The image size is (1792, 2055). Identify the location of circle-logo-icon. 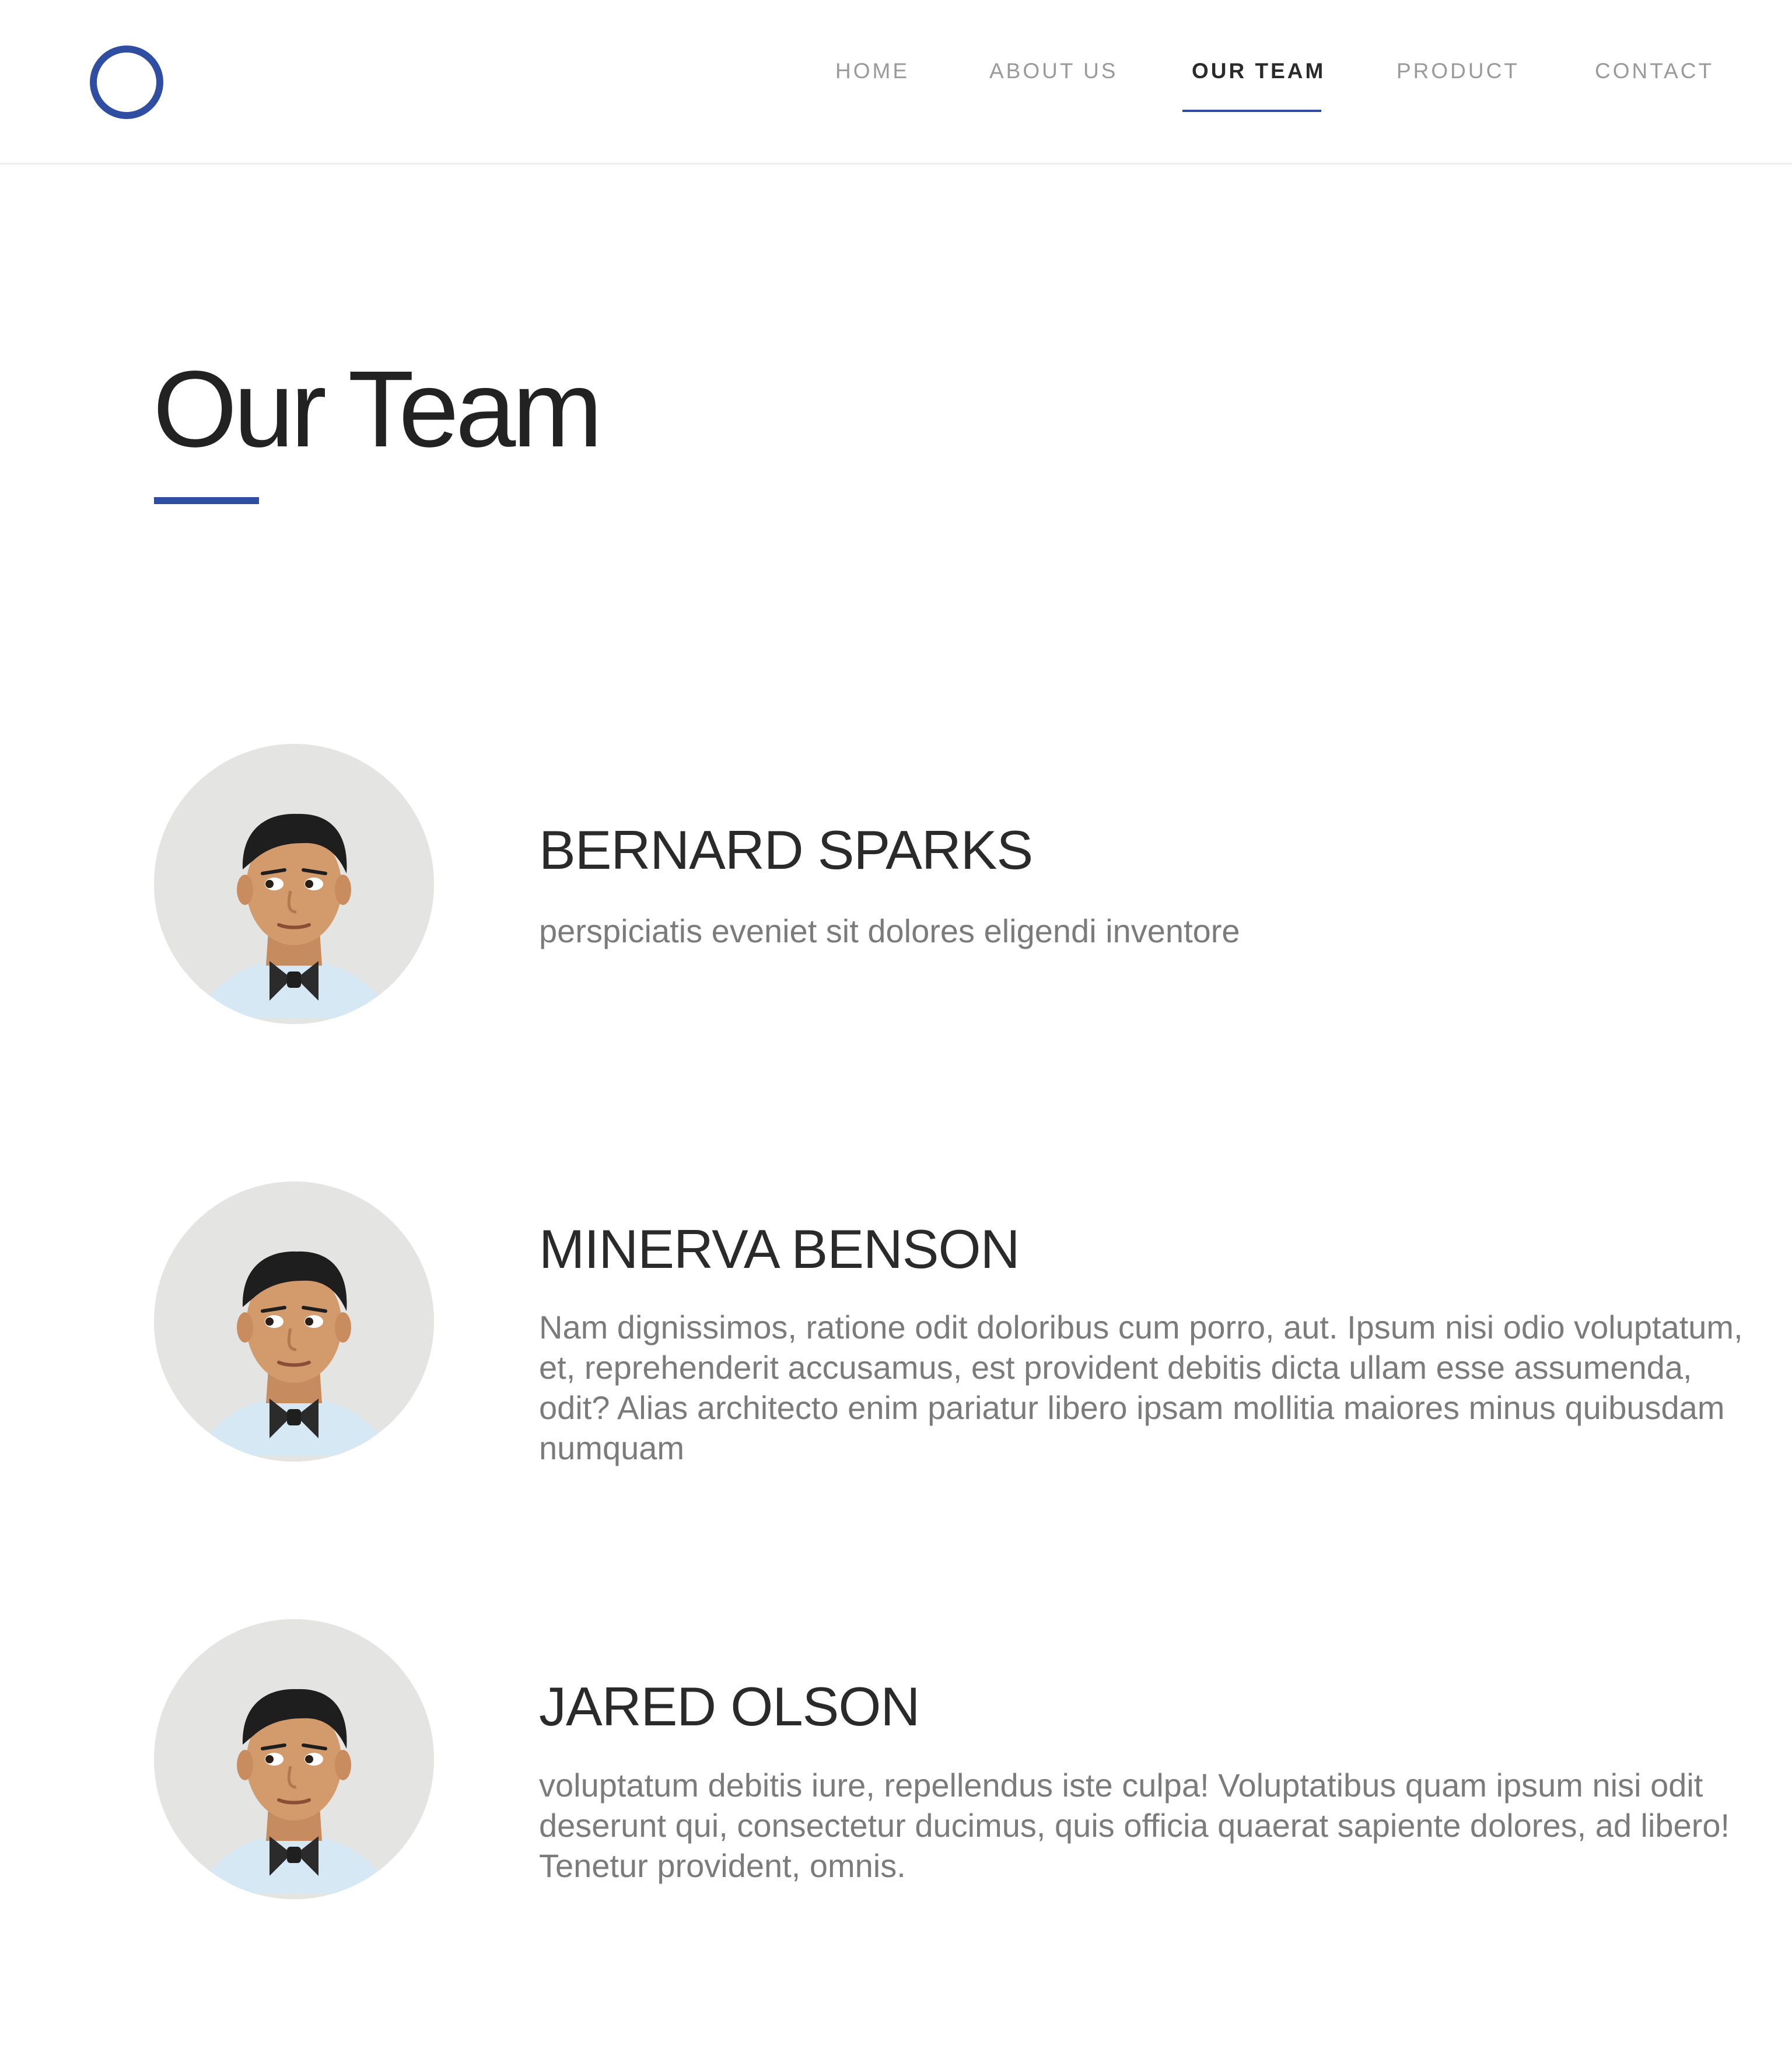
(126, 82).